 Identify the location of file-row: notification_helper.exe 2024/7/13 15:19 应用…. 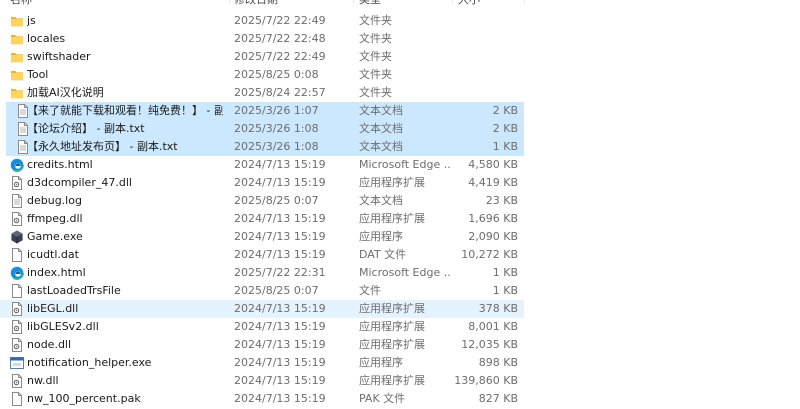
(262, 363).